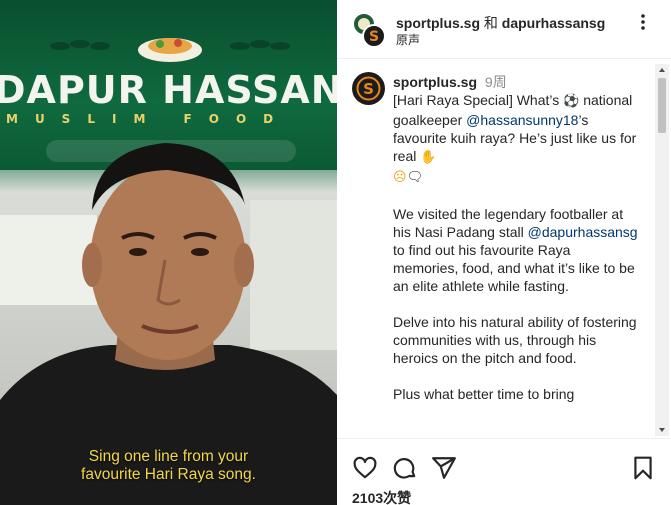 This screenshot has height=505, width=671. Describe the element at coordinates (571, 101) in the screenshot. I see `soccer-ball-icon: ⚽` at that location.